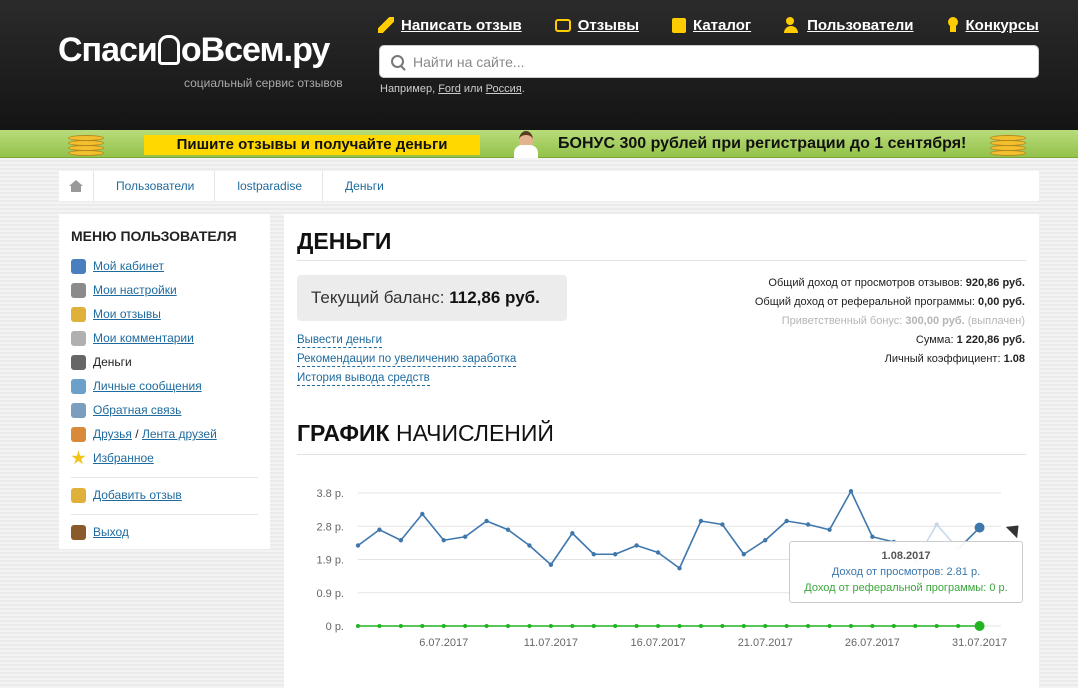  What do you see at coordinates (504, 89) in the screenshot?
I see `search-hint-link-russia: Россия` at bounding box center [504, 89].